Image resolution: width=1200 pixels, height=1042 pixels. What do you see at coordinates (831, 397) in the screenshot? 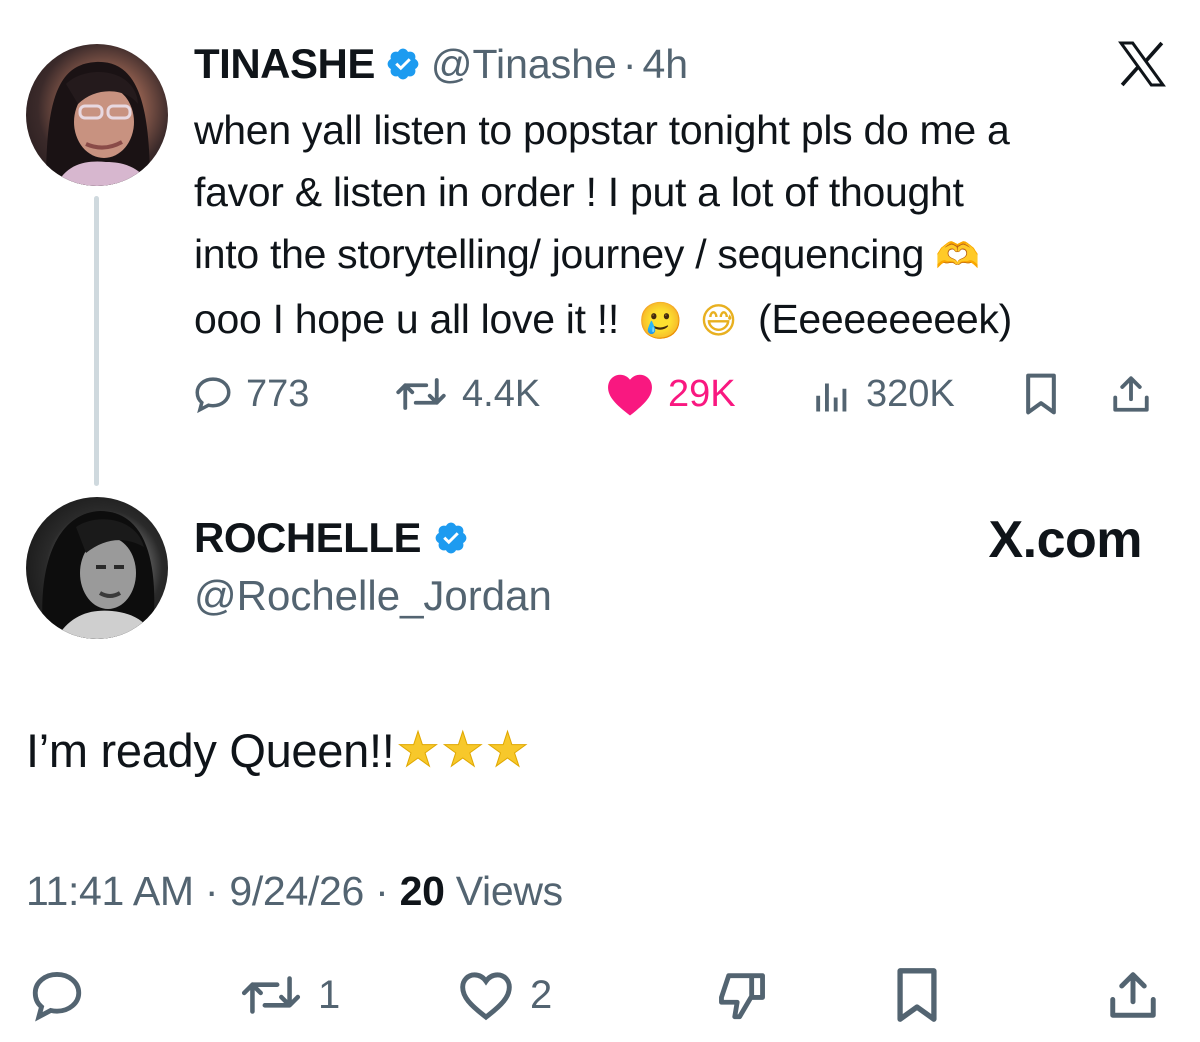
I see `views-icon` at bounding box center [831, 397].